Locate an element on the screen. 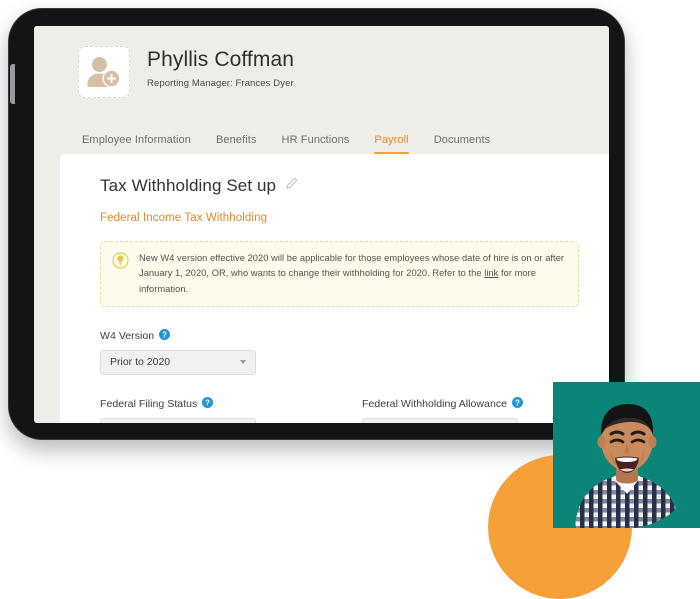 Image resolution: width=700 pixels, height=599 pixels. federal-filing-status-label: Federal Filing Status ? is located at coordinates (178, 403).